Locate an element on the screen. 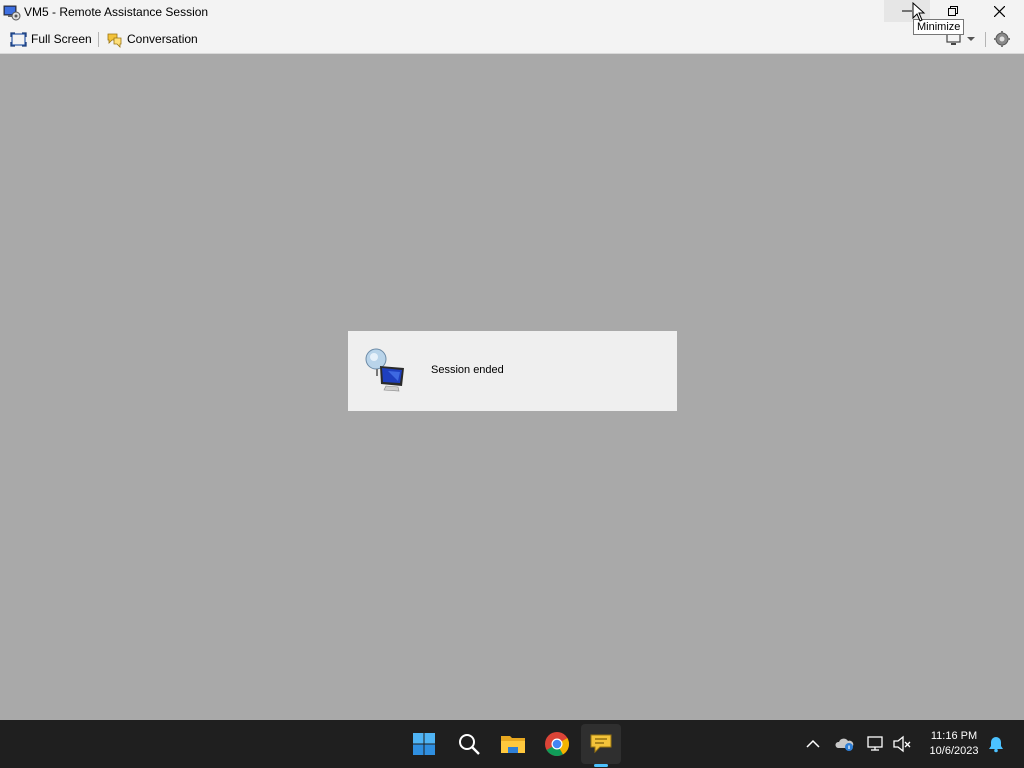  conversation-button: Conversation is located at coordinates (152, 39).